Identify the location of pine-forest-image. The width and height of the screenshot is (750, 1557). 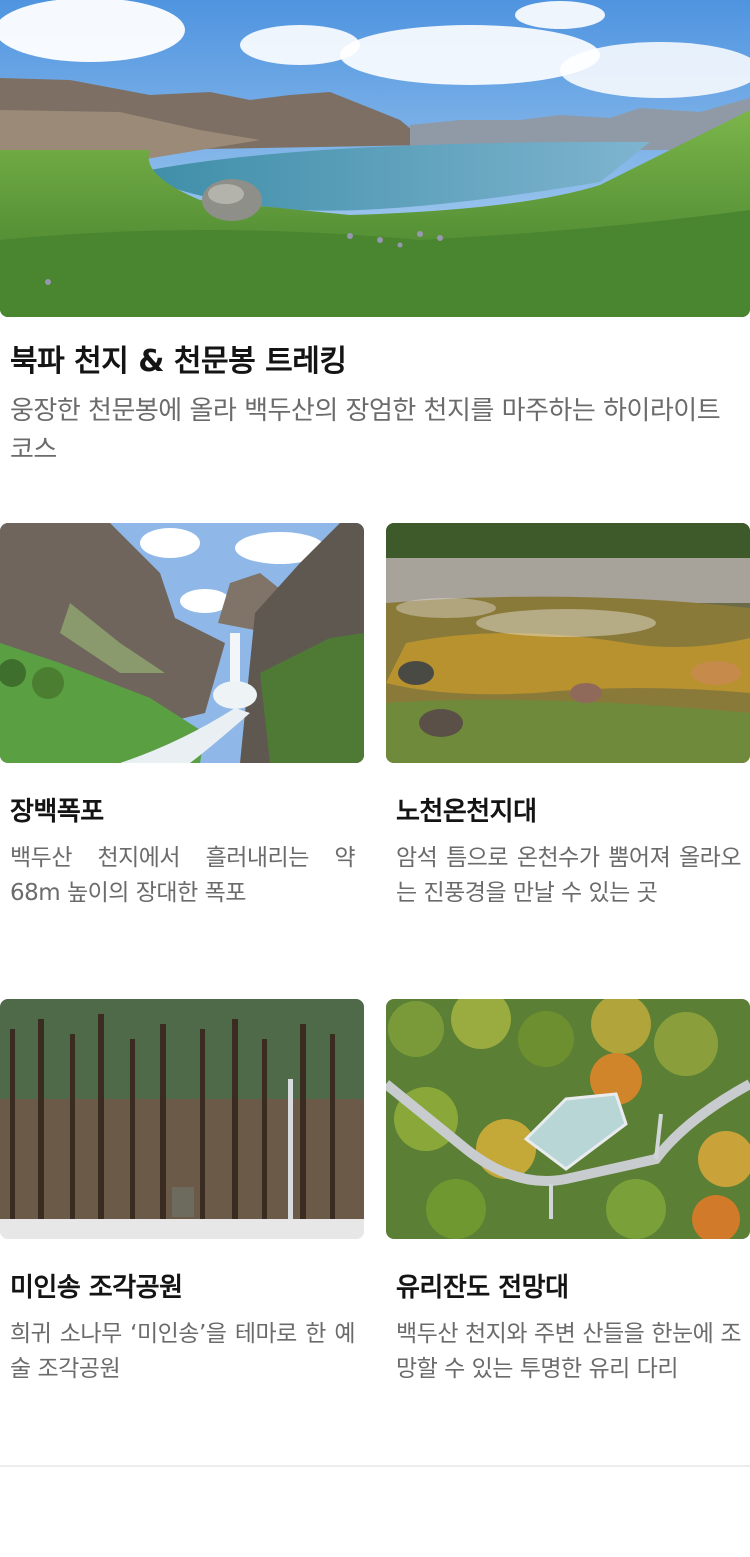
(182, 1119).